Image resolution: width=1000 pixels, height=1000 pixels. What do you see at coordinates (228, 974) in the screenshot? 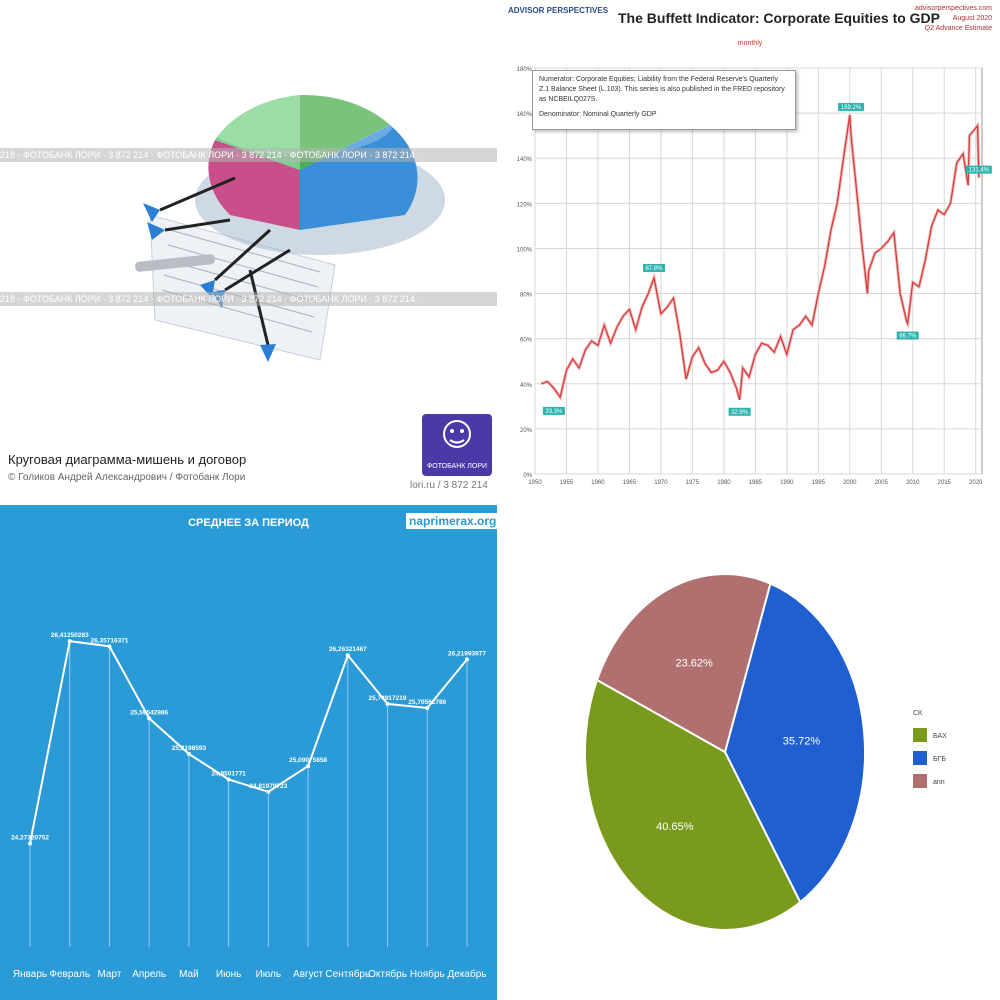
I see `category-label: Июнь` at bounding box center [228, 974].